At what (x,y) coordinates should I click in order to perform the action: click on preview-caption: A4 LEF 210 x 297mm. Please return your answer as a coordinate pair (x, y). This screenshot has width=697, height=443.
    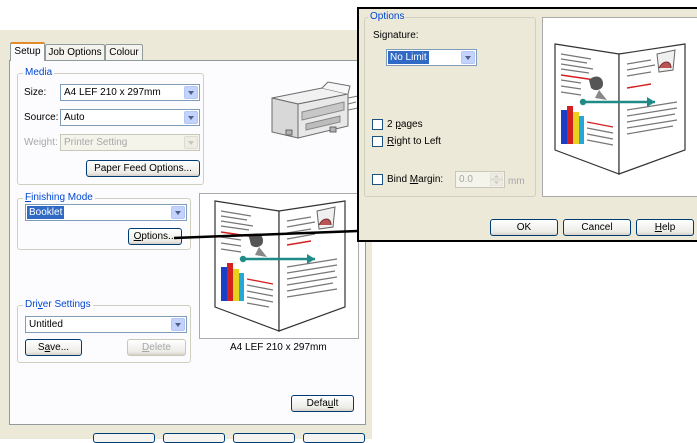
    Looking at the image, I should click on (278, 347).